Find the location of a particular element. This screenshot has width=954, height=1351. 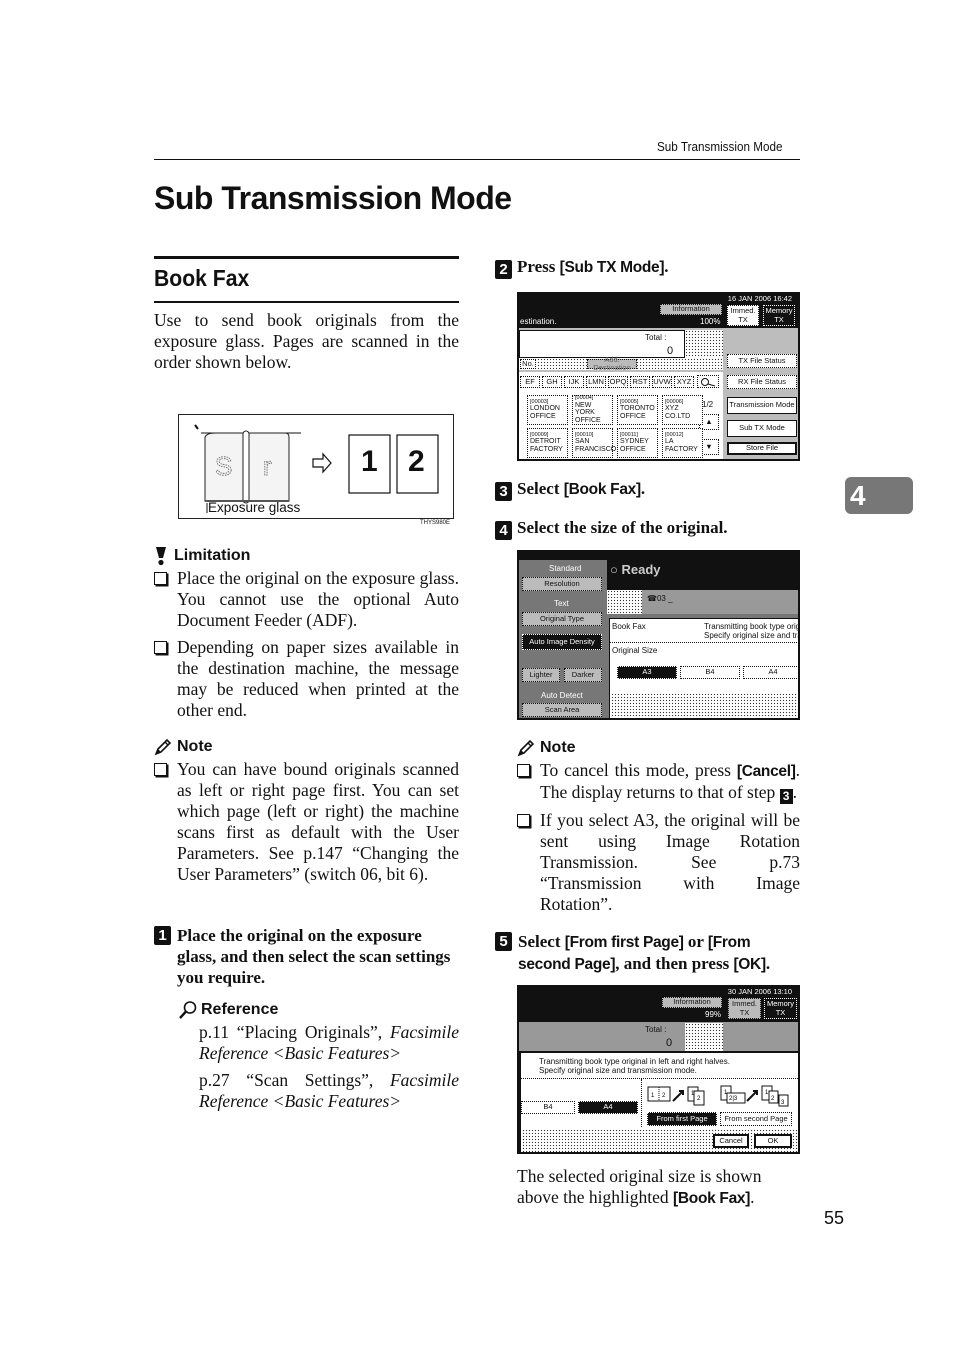

lighter-label: Lighter is located at coordinates (541, 674).